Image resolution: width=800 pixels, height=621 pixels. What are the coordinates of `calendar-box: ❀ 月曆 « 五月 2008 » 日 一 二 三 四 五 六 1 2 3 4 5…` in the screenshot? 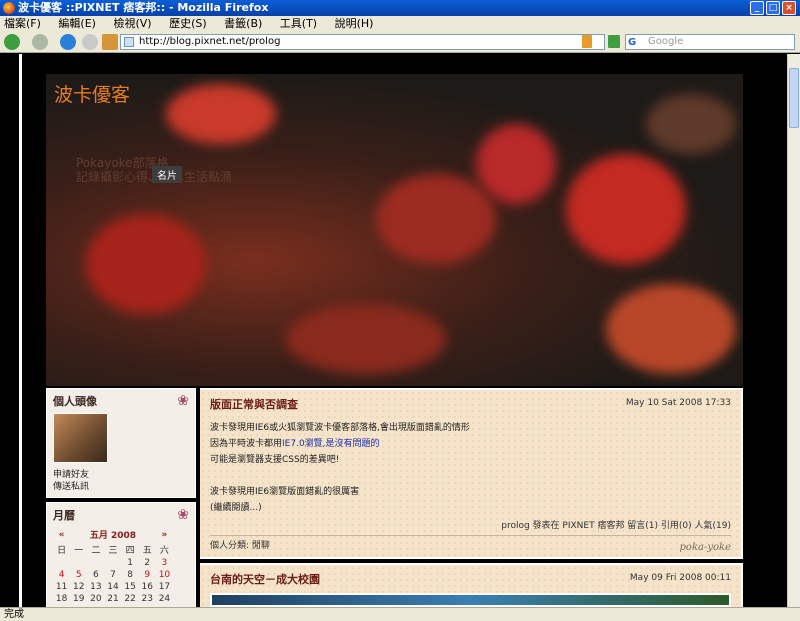 It's located at (121, 554).